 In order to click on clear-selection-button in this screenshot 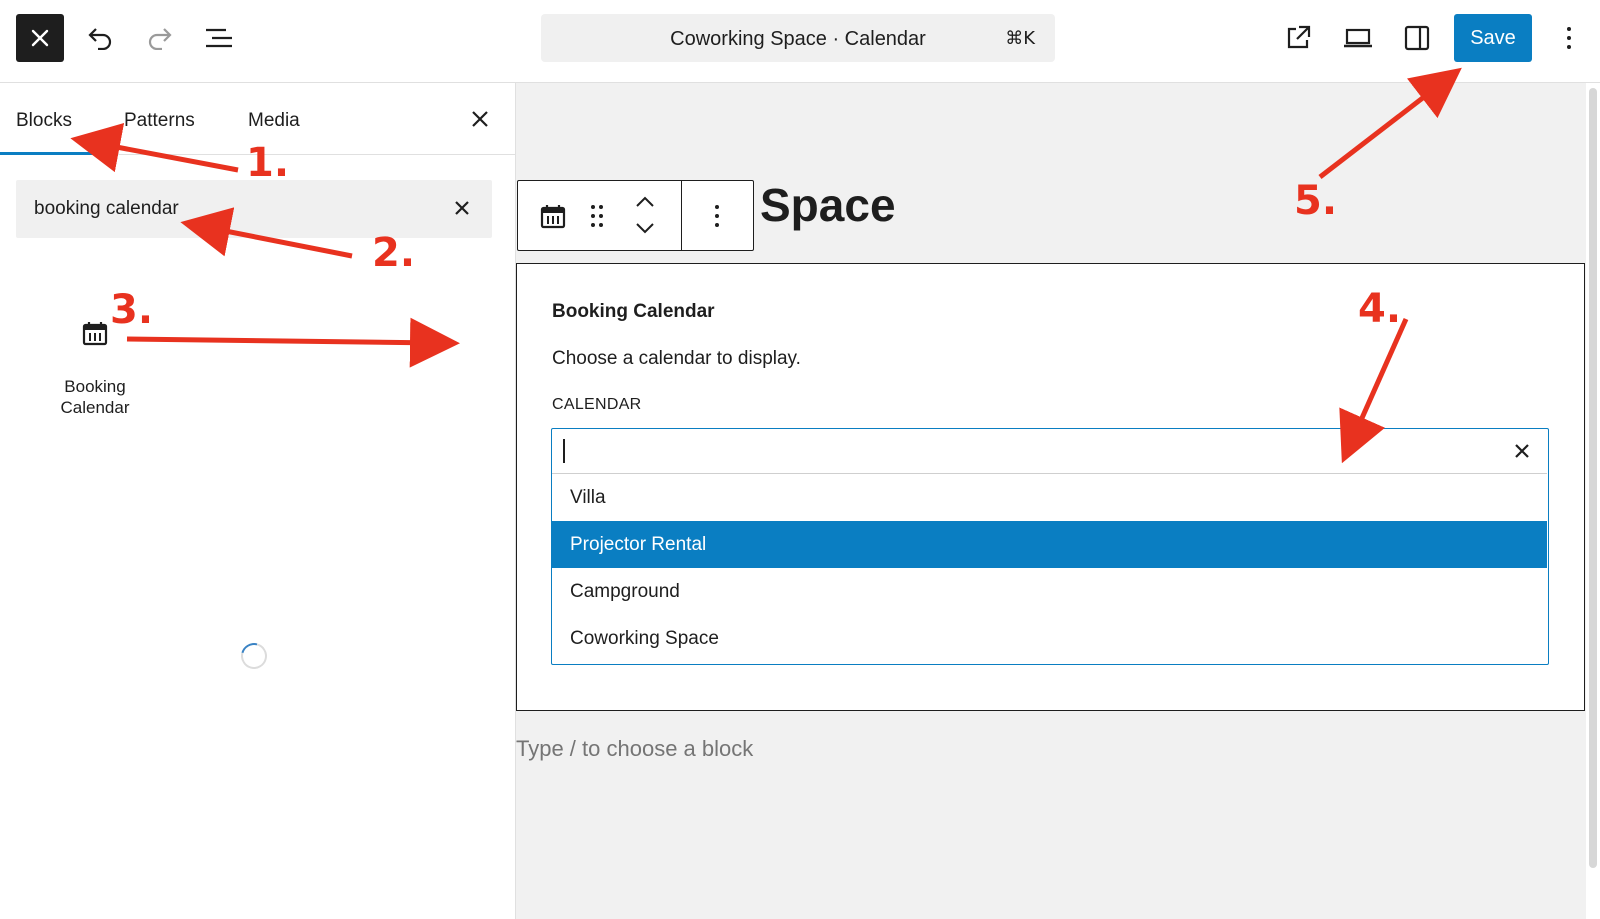, I will do `click(1522, 451)`.